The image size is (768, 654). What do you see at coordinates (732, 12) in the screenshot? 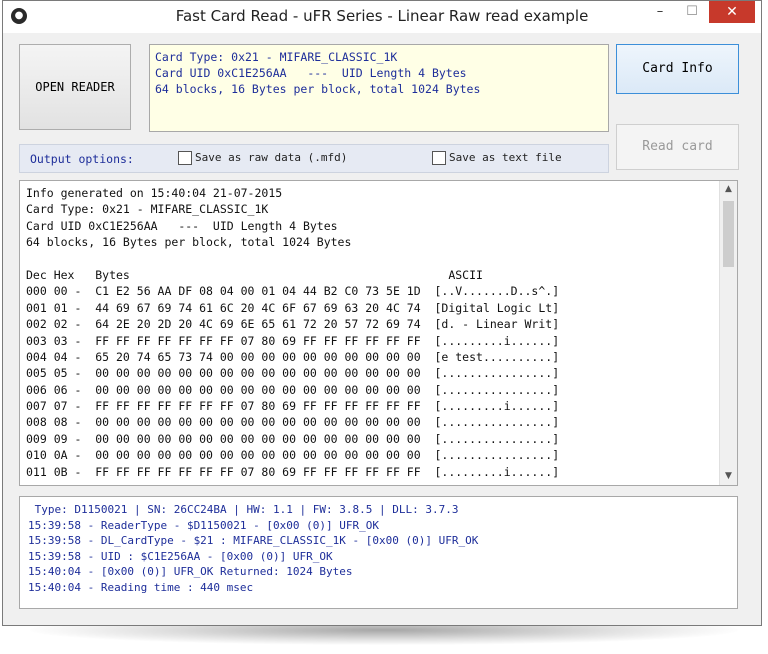
I see `close-icon: ✕` at bounding box center [732, 12].